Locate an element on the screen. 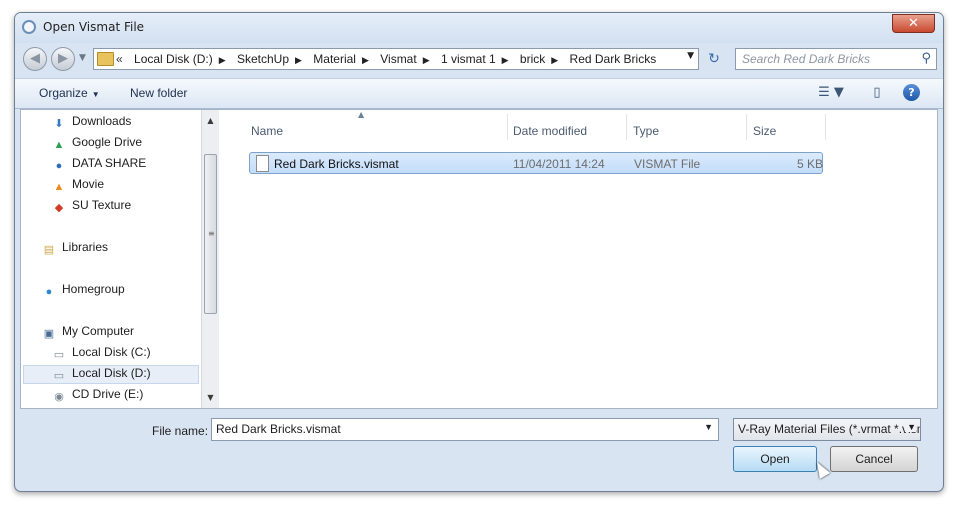 The width and height of the screenshot is (962, 511). homegroup-icon: ● is located at coordinates (49, 292).